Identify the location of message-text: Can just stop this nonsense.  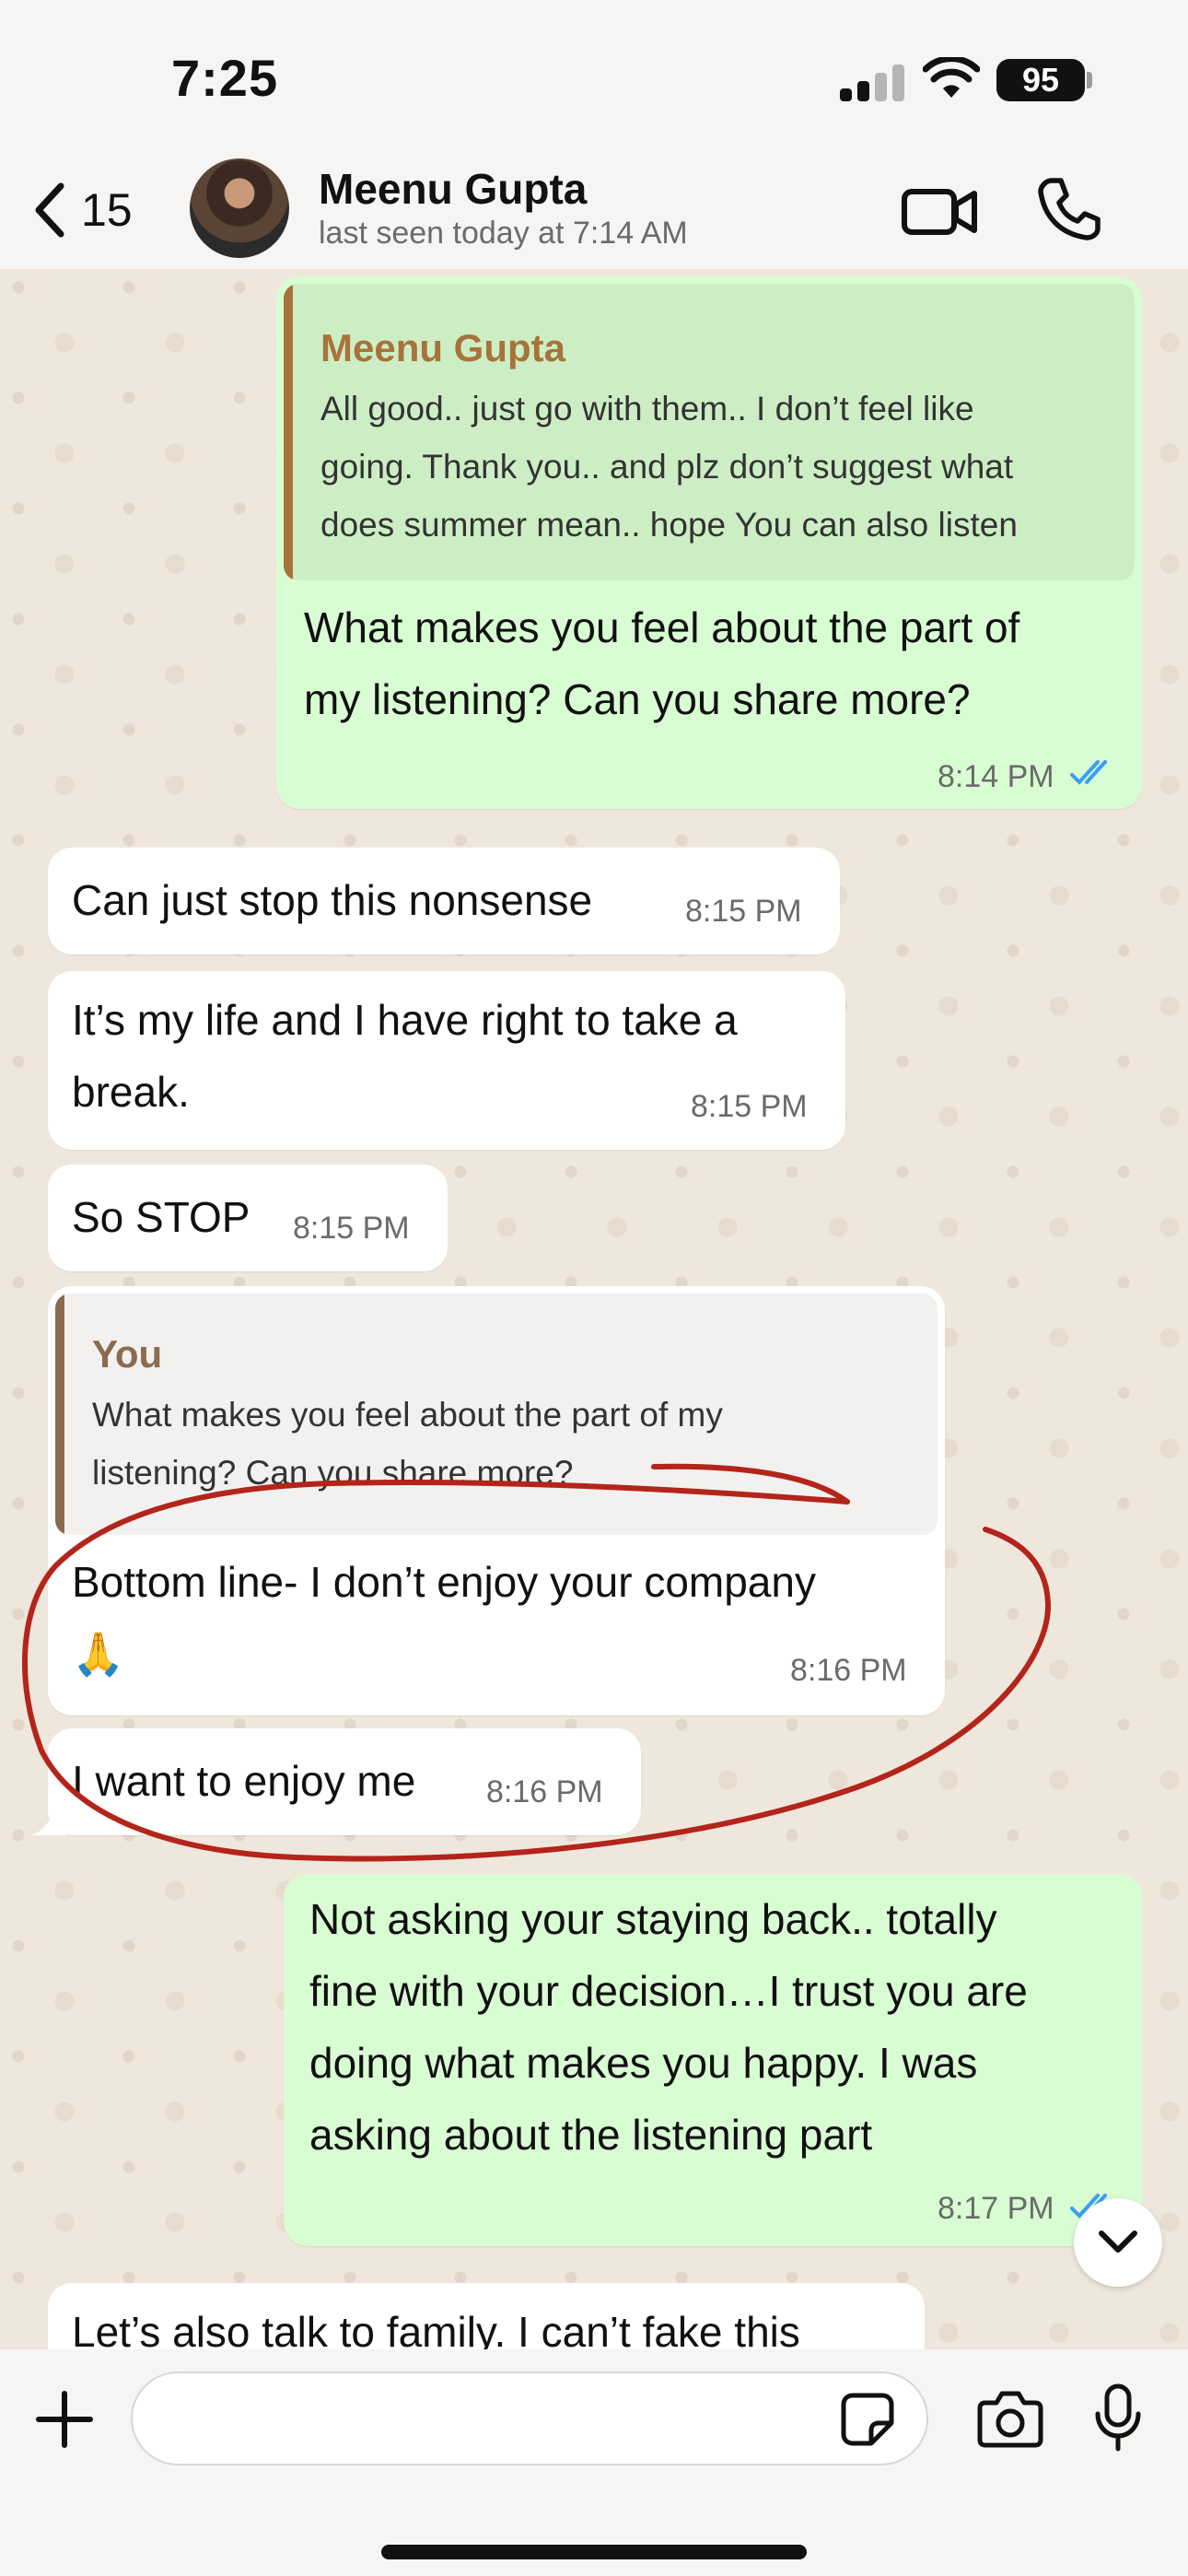
(332, 900).